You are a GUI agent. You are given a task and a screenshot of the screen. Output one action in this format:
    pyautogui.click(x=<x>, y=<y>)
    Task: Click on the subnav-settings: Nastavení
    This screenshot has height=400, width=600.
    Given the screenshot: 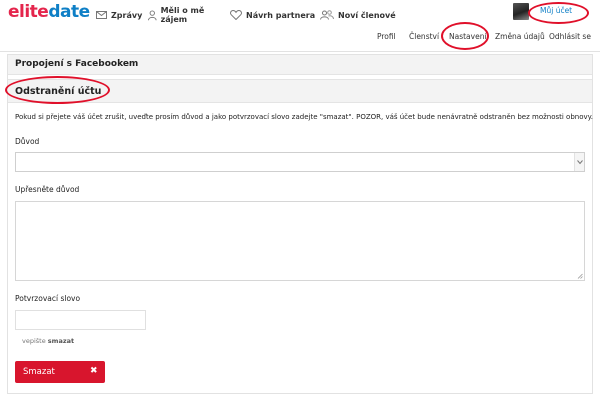 What is the action you would take?
    pyautogui.click(x=468, y=36)
    